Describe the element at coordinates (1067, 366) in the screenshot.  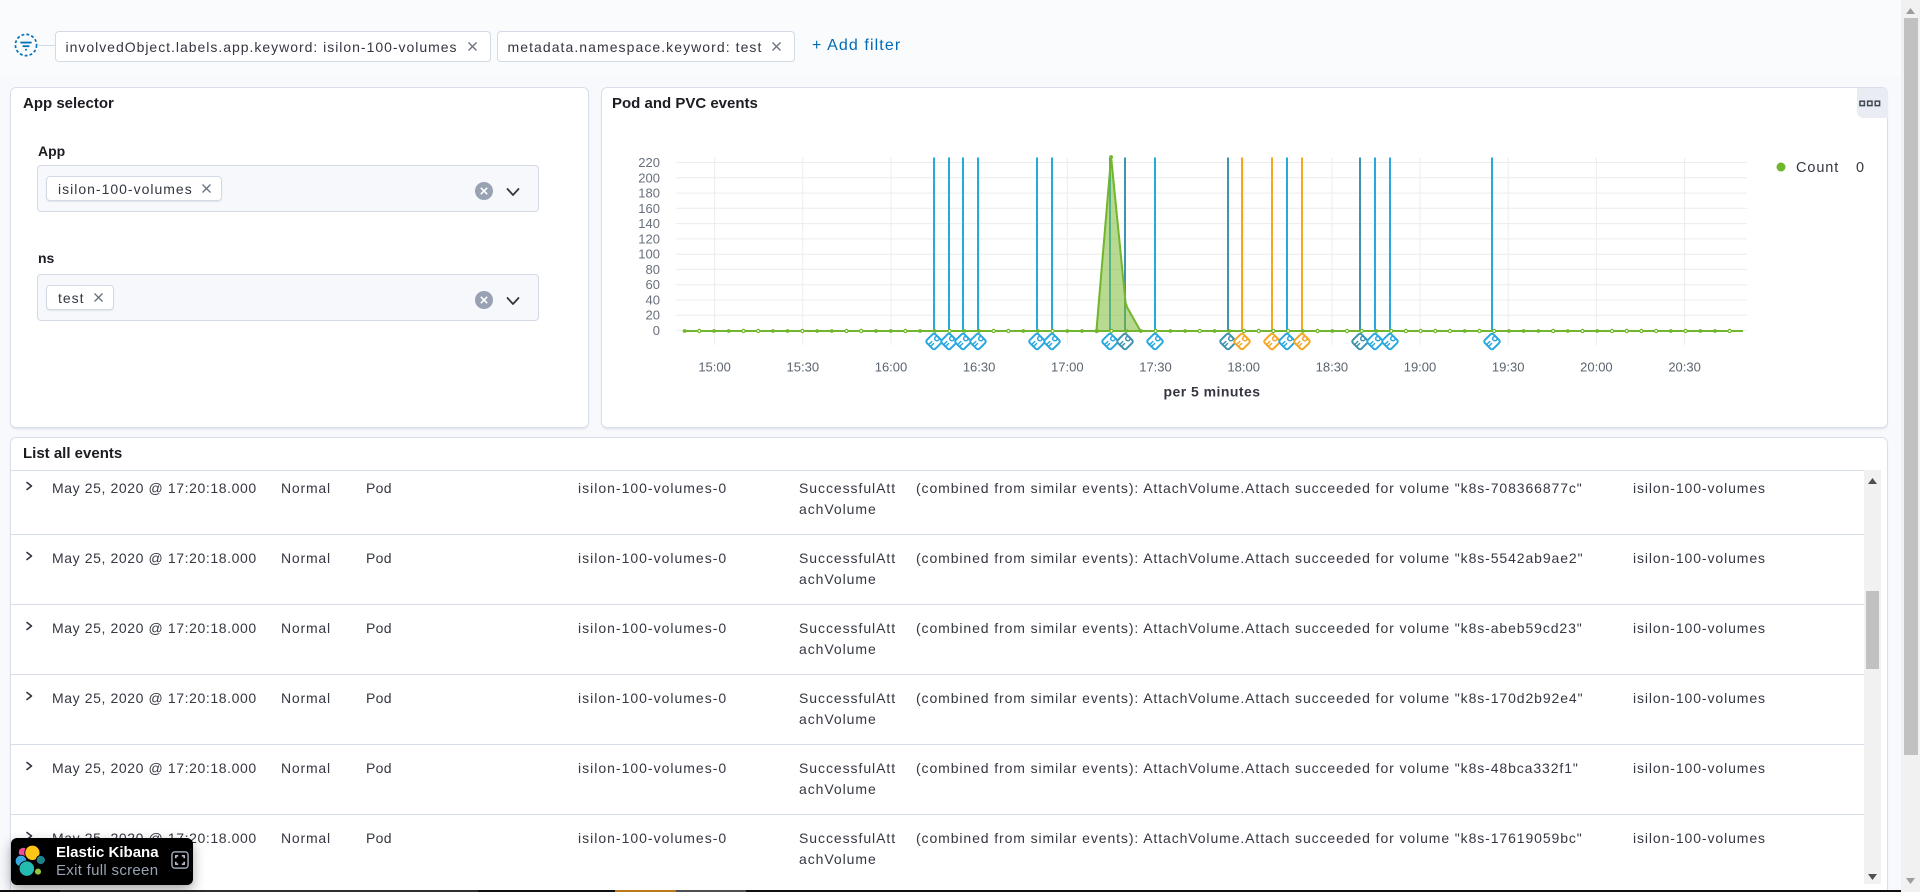
I see `svg-text: 17:00` at that location.